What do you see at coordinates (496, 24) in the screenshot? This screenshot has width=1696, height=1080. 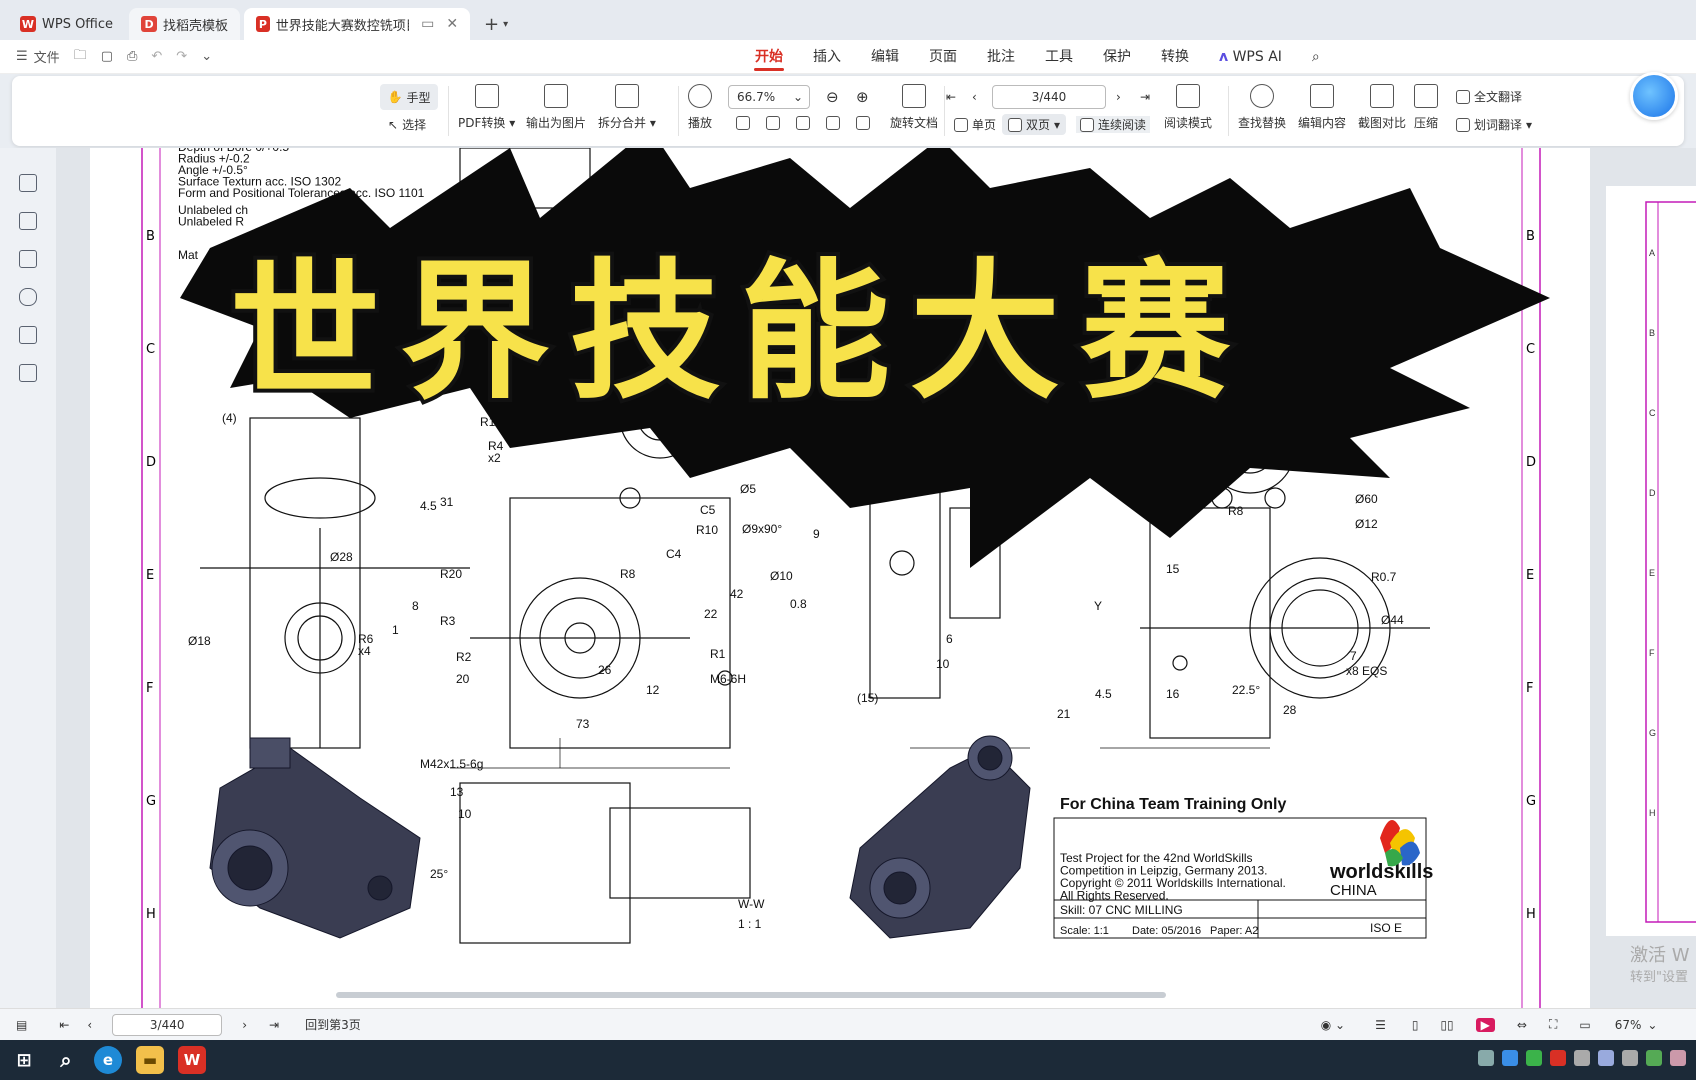 I see `new-tab-button: + ▾` at bounding box center [496, 24].